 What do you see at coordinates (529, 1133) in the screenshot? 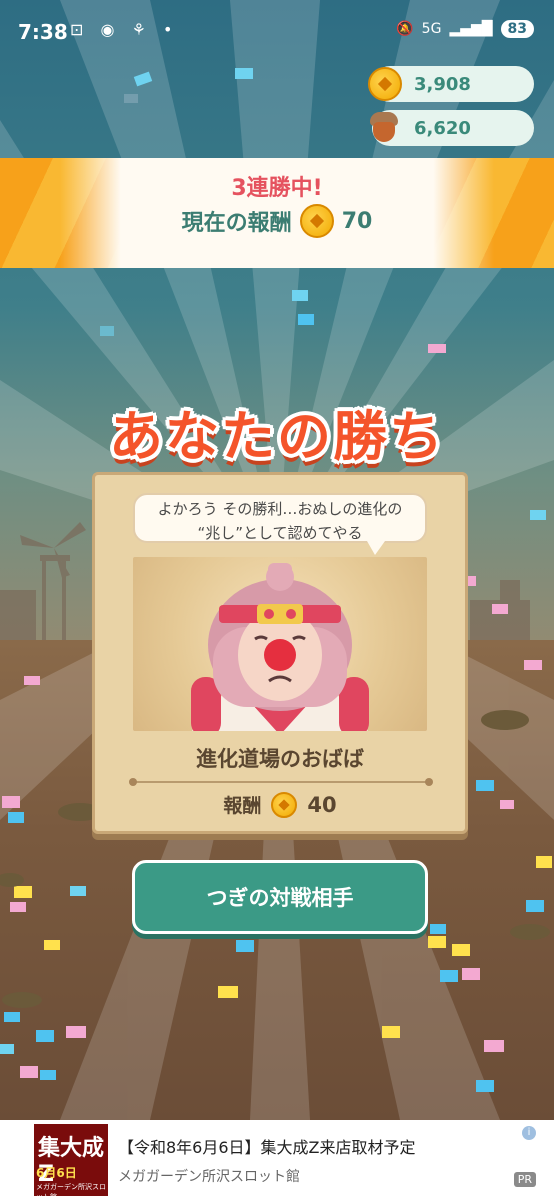
I see `info-icon: i` at bounding box center [529, 1133].